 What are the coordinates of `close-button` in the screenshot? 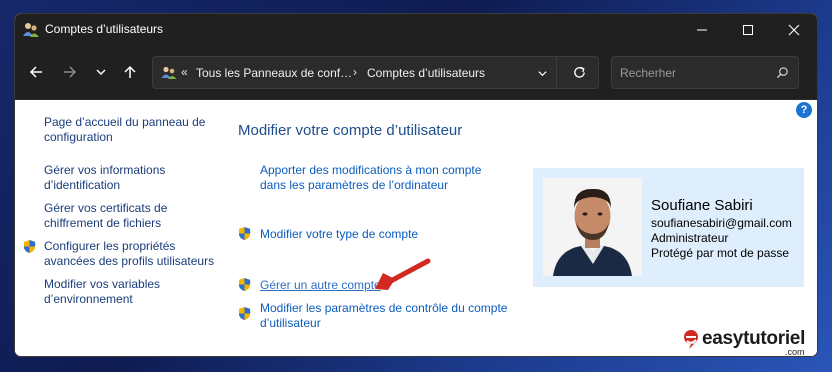 It's located at (794, 30).